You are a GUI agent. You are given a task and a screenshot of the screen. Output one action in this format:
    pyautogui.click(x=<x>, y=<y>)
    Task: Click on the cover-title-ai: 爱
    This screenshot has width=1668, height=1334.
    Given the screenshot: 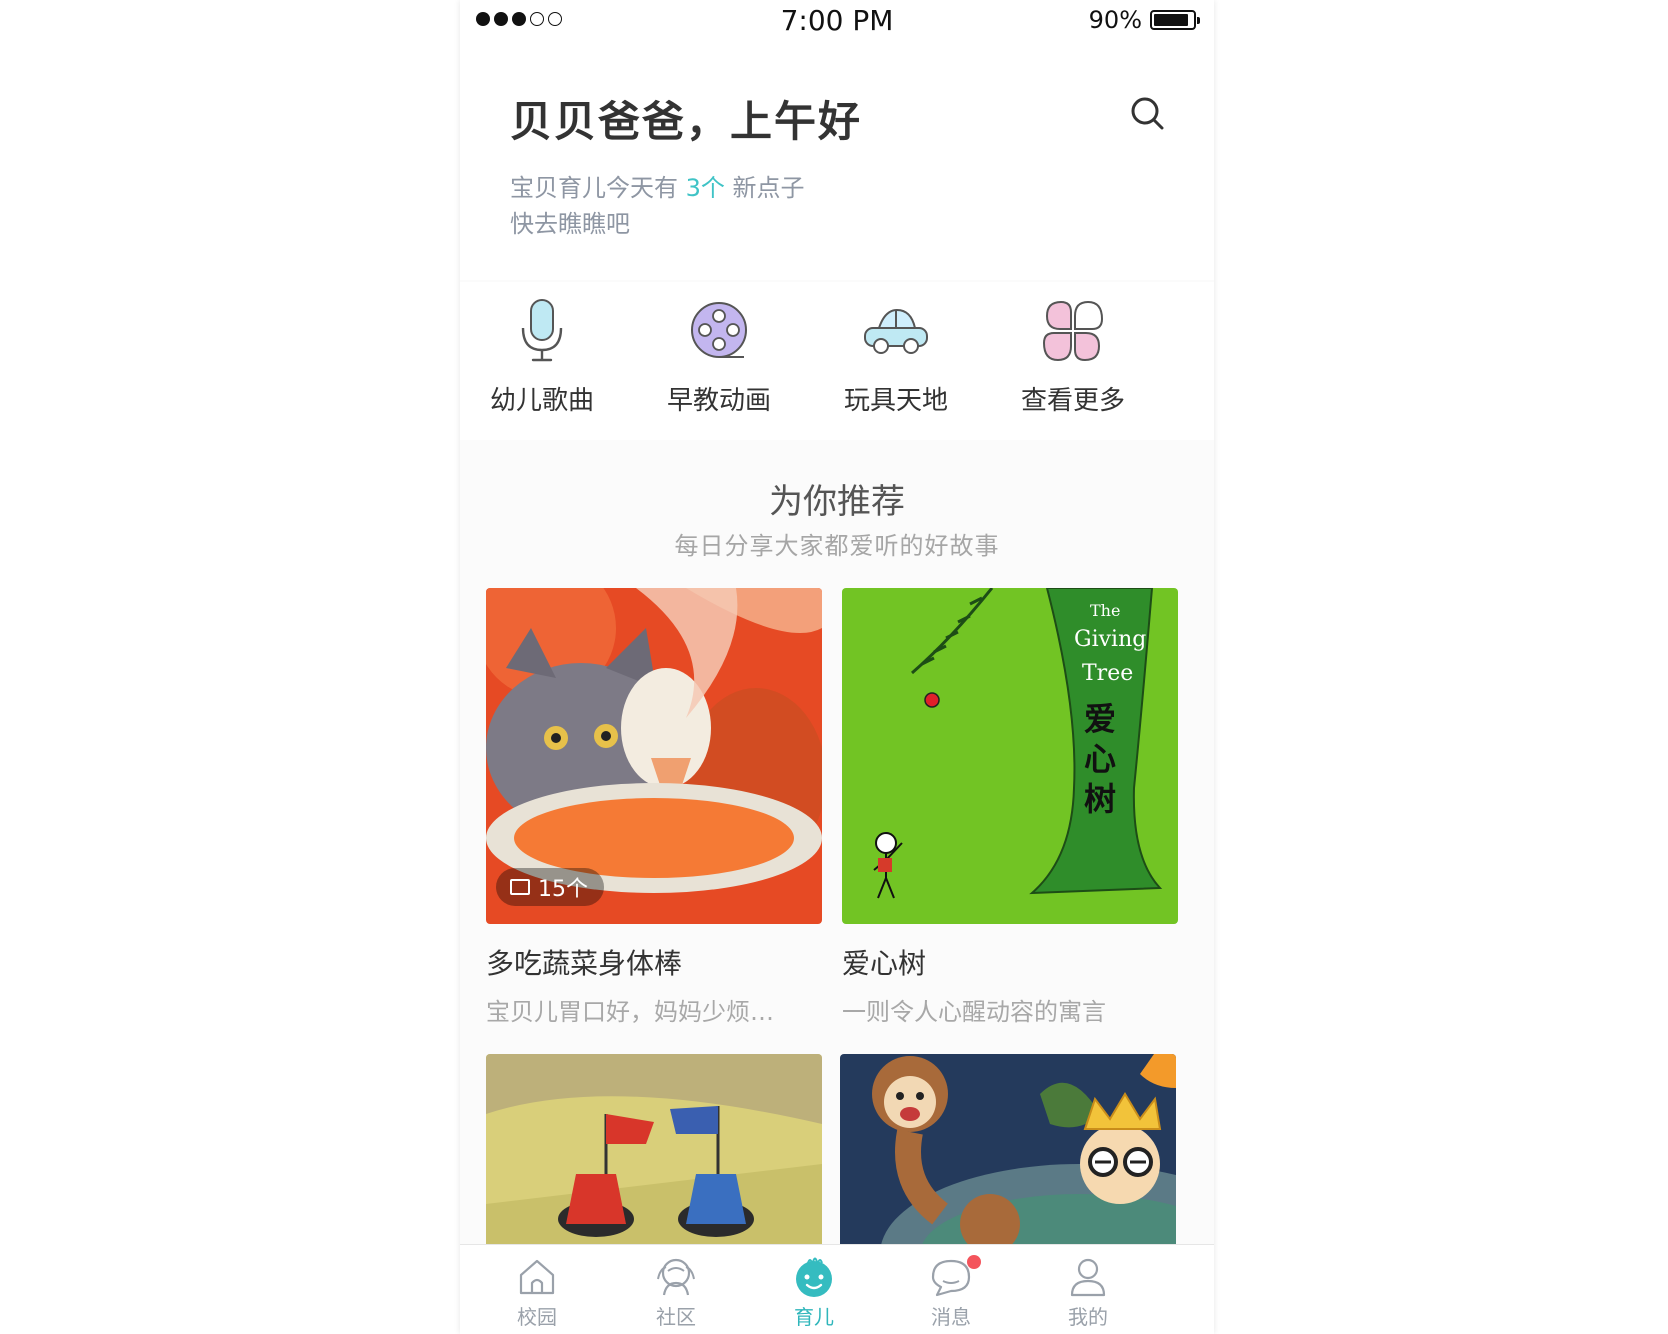 What is the action you would take?
    pyautogui.click(x=1100, y=719)
    